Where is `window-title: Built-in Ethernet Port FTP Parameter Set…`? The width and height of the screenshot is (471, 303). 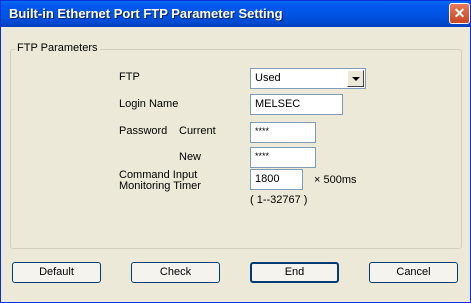 window-title: Built-in Ethernet Port FTP Parameter Set… is located at coordinates (146, 13).